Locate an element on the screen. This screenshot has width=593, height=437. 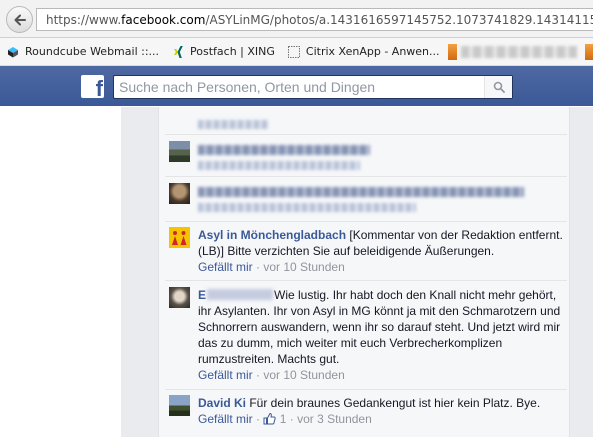
bookmark-redacted-label is located at coordinates (519, 51).